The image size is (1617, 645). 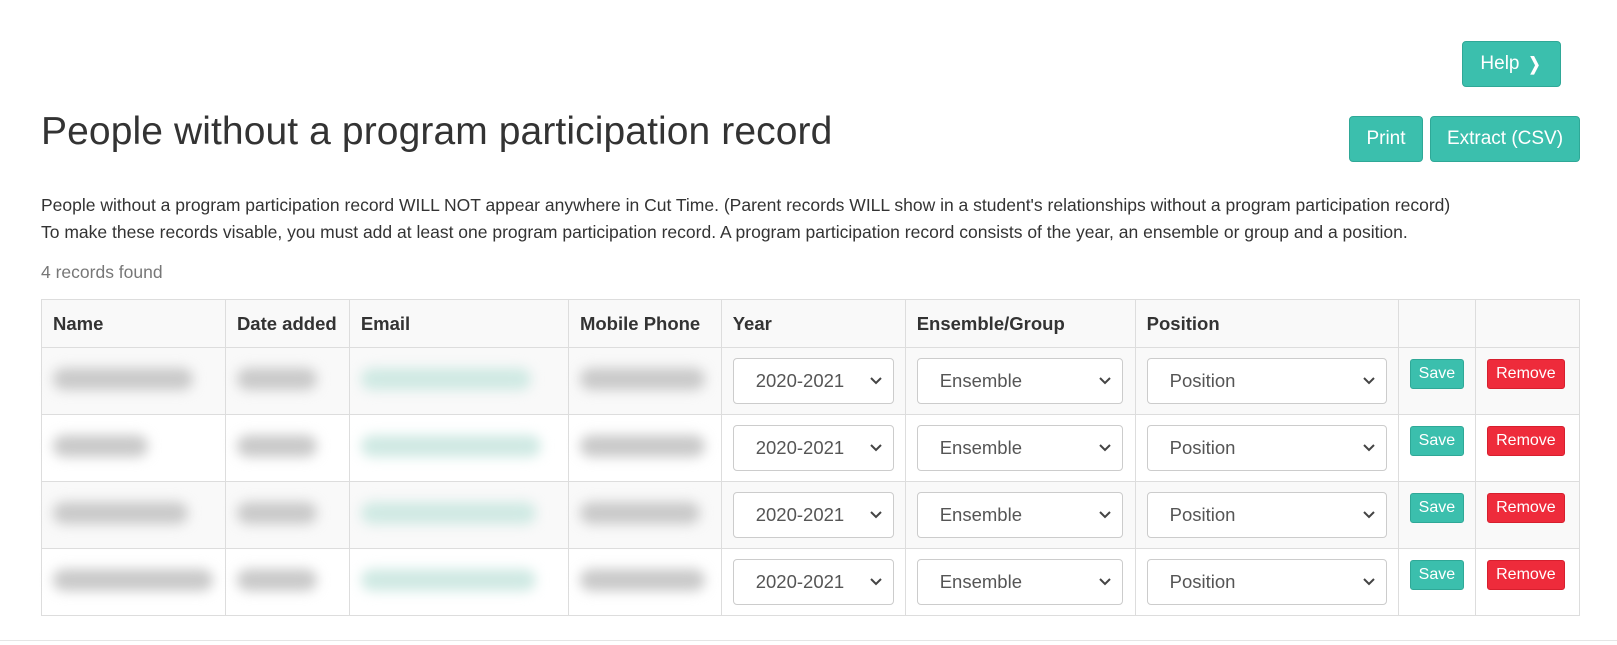 I want to click on footer-divider, so click(x=808, y=640).